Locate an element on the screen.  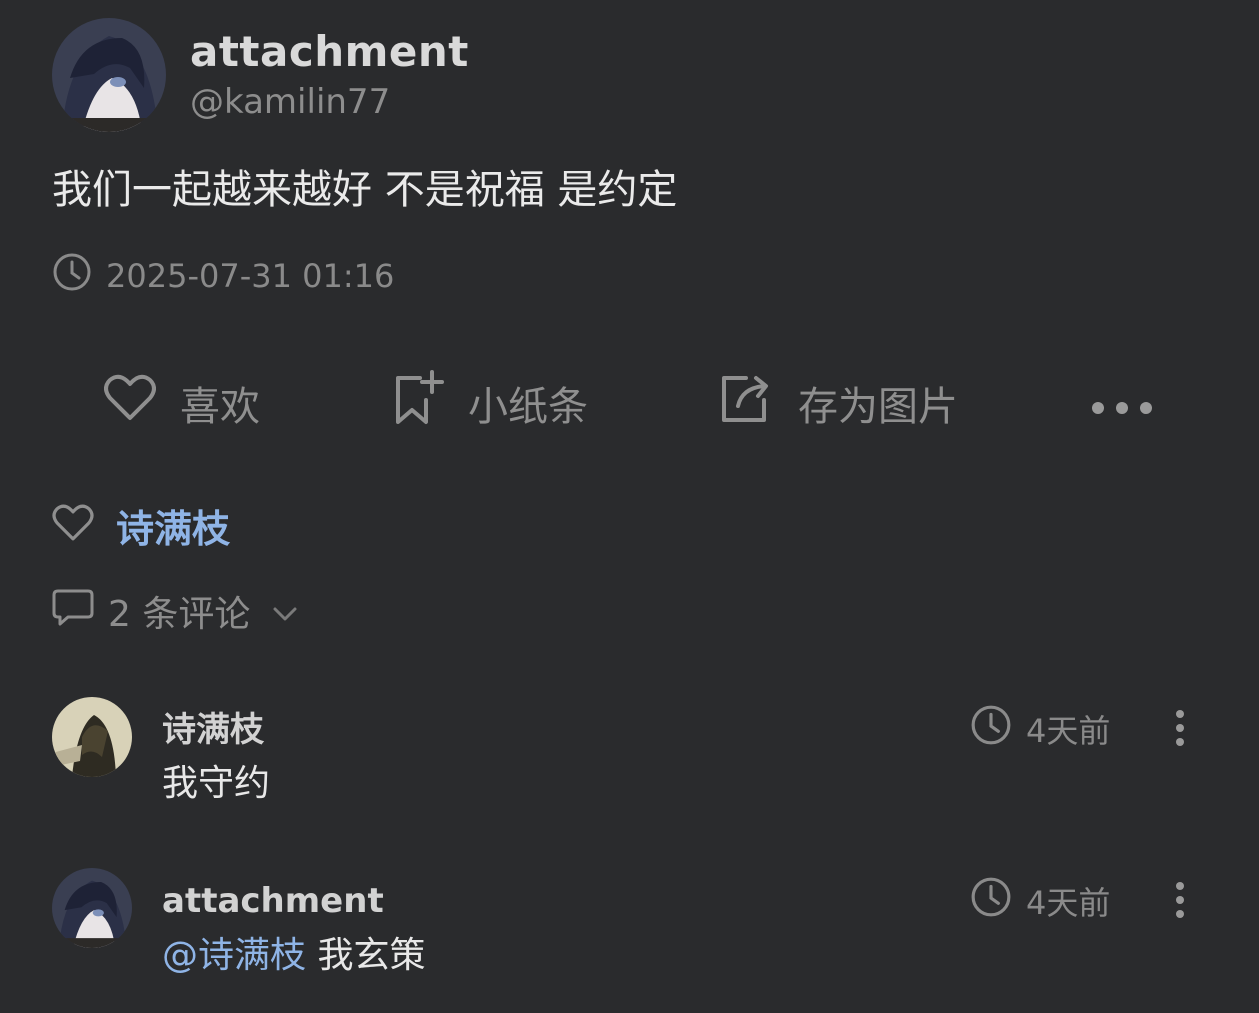
comment-author: 诗满枝 is located at coordinates (213, 730).